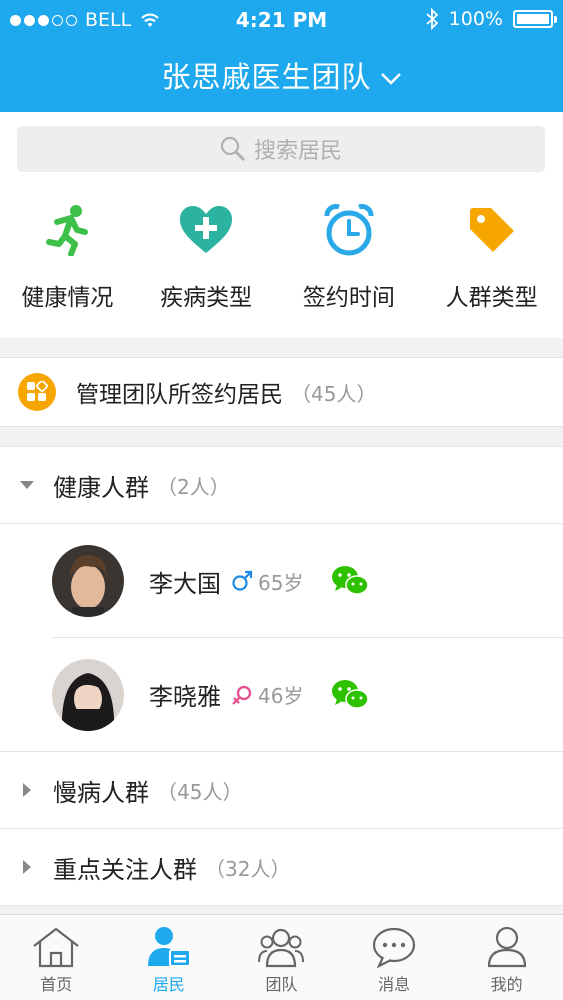  I want to click on resident-age: 65岁, so click(281, 582).